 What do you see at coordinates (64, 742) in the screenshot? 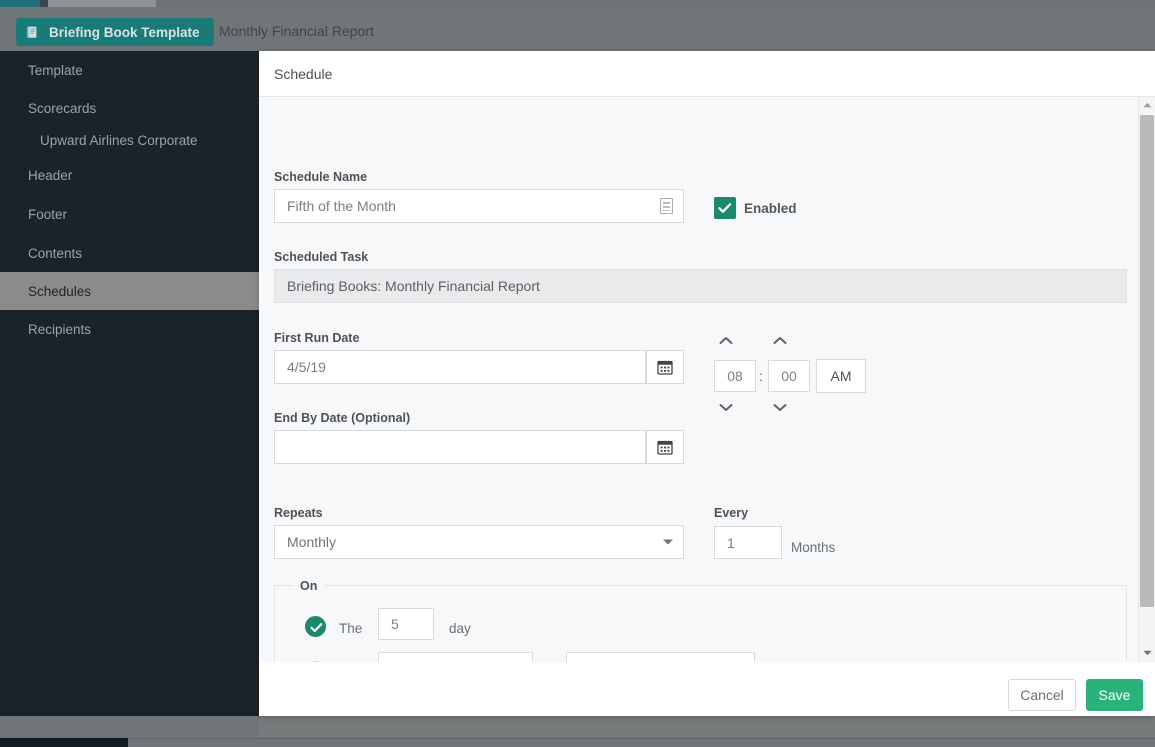
I see `page-bottom-dark-strip` at bounding box center [64, 742].